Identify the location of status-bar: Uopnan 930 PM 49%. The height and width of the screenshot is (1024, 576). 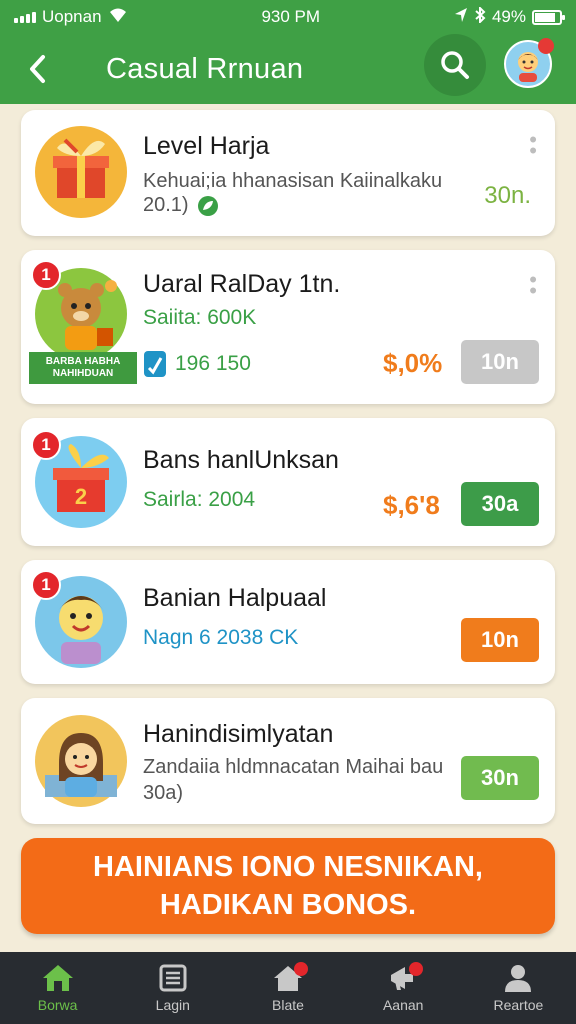
(288, 17).